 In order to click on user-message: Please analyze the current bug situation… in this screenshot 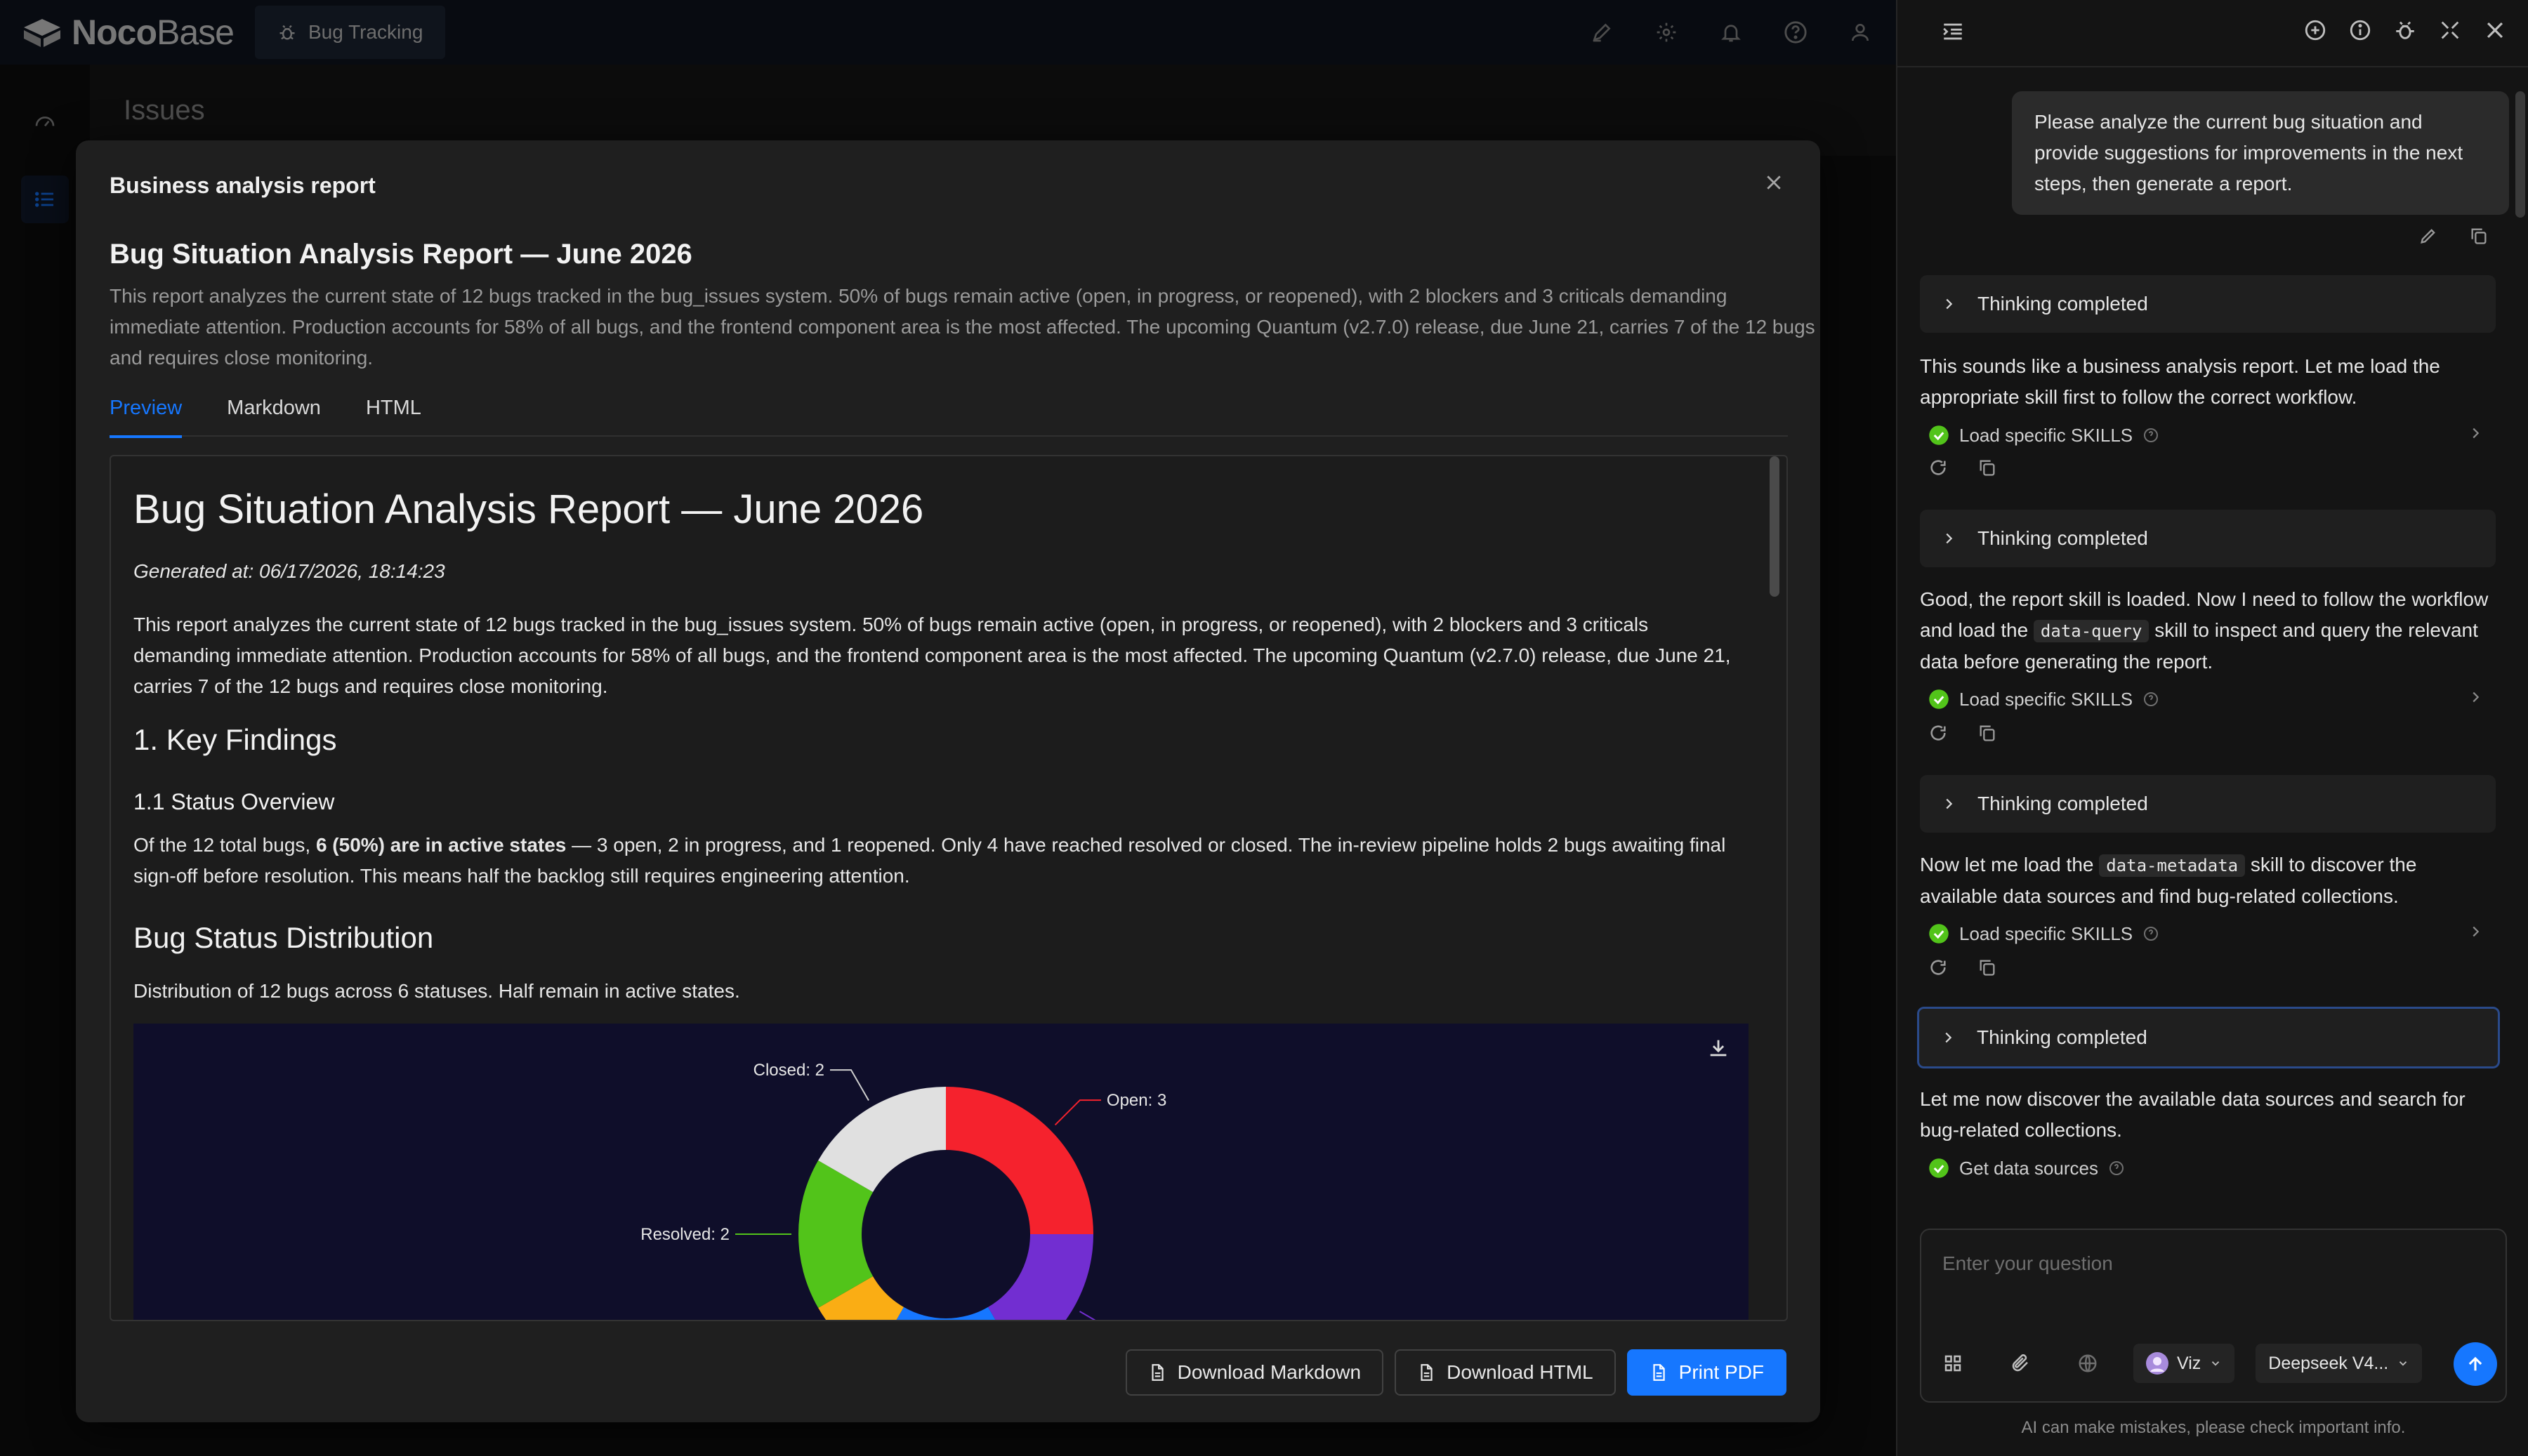, I will do `click(2260, 153)`.